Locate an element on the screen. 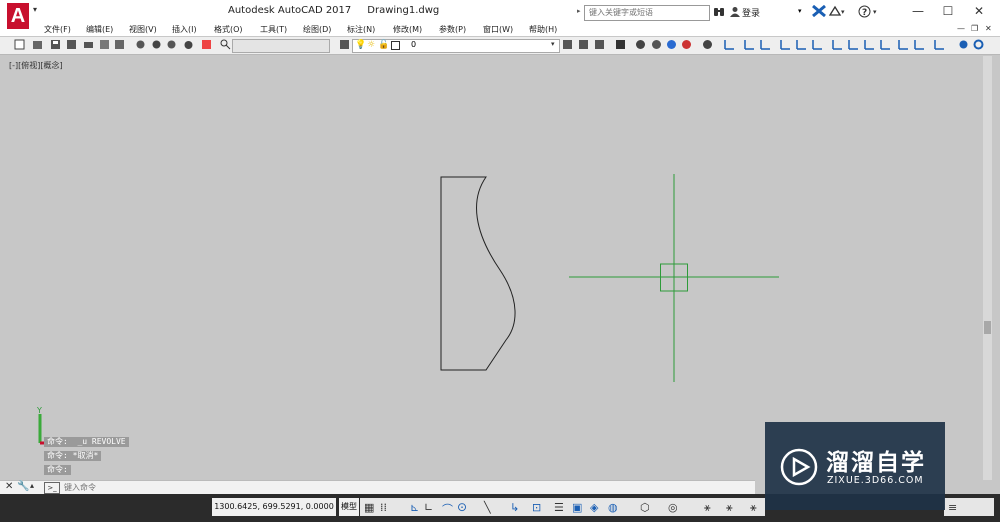 This screenshot has width=1000, height=522. preview-icon is located at coordinates (104, 44).